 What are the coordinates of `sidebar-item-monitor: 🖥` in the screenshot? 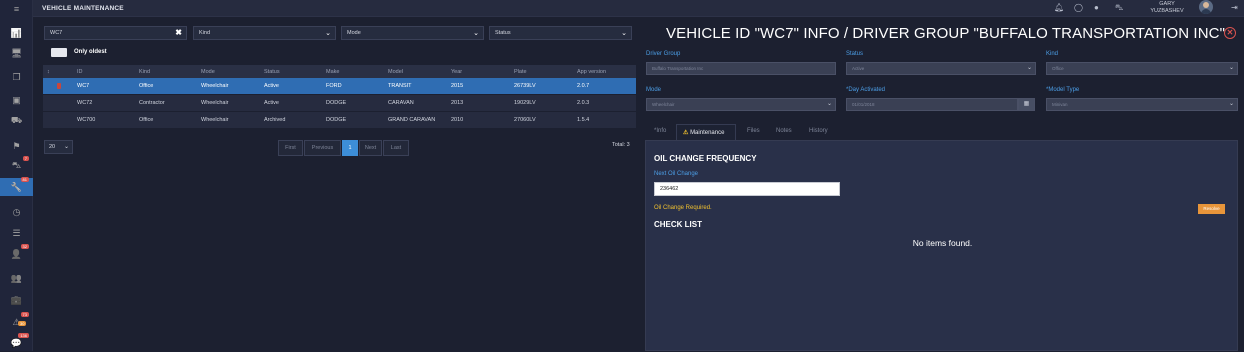 It's located at (16, 53).